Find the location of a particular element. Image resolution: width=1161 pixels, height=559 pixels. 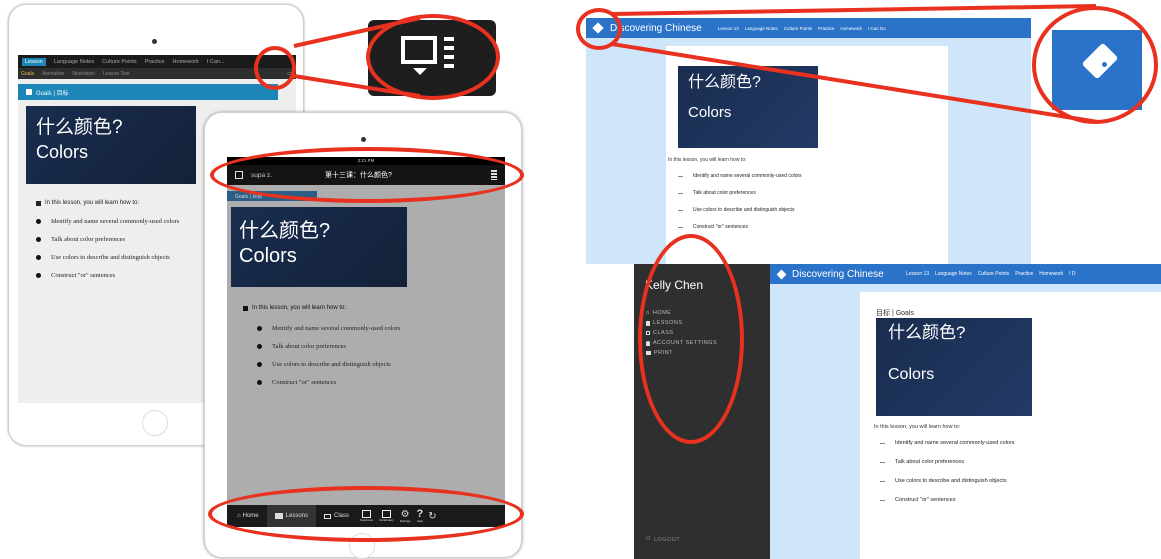

app-header: supa z. 第十三课：什么颜色? is located at coordinates (366, 175).